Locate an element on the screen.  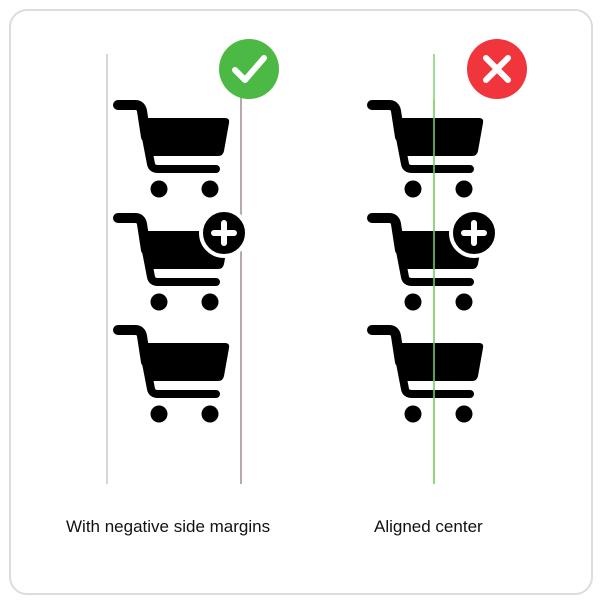
right-caption: Aligned center is located at coordinates (428, 526).